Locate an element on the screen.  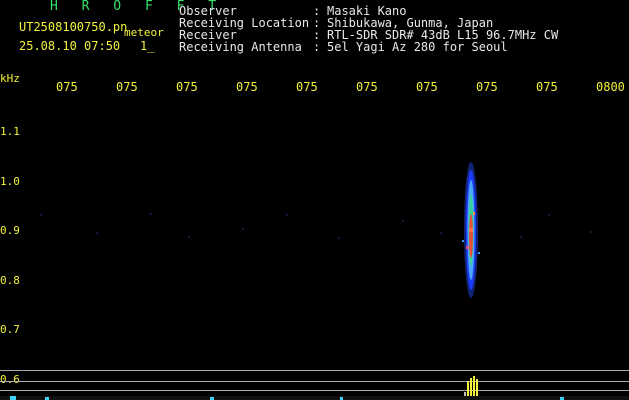
bottom-reference-lines is located at coordinates (314, 380).